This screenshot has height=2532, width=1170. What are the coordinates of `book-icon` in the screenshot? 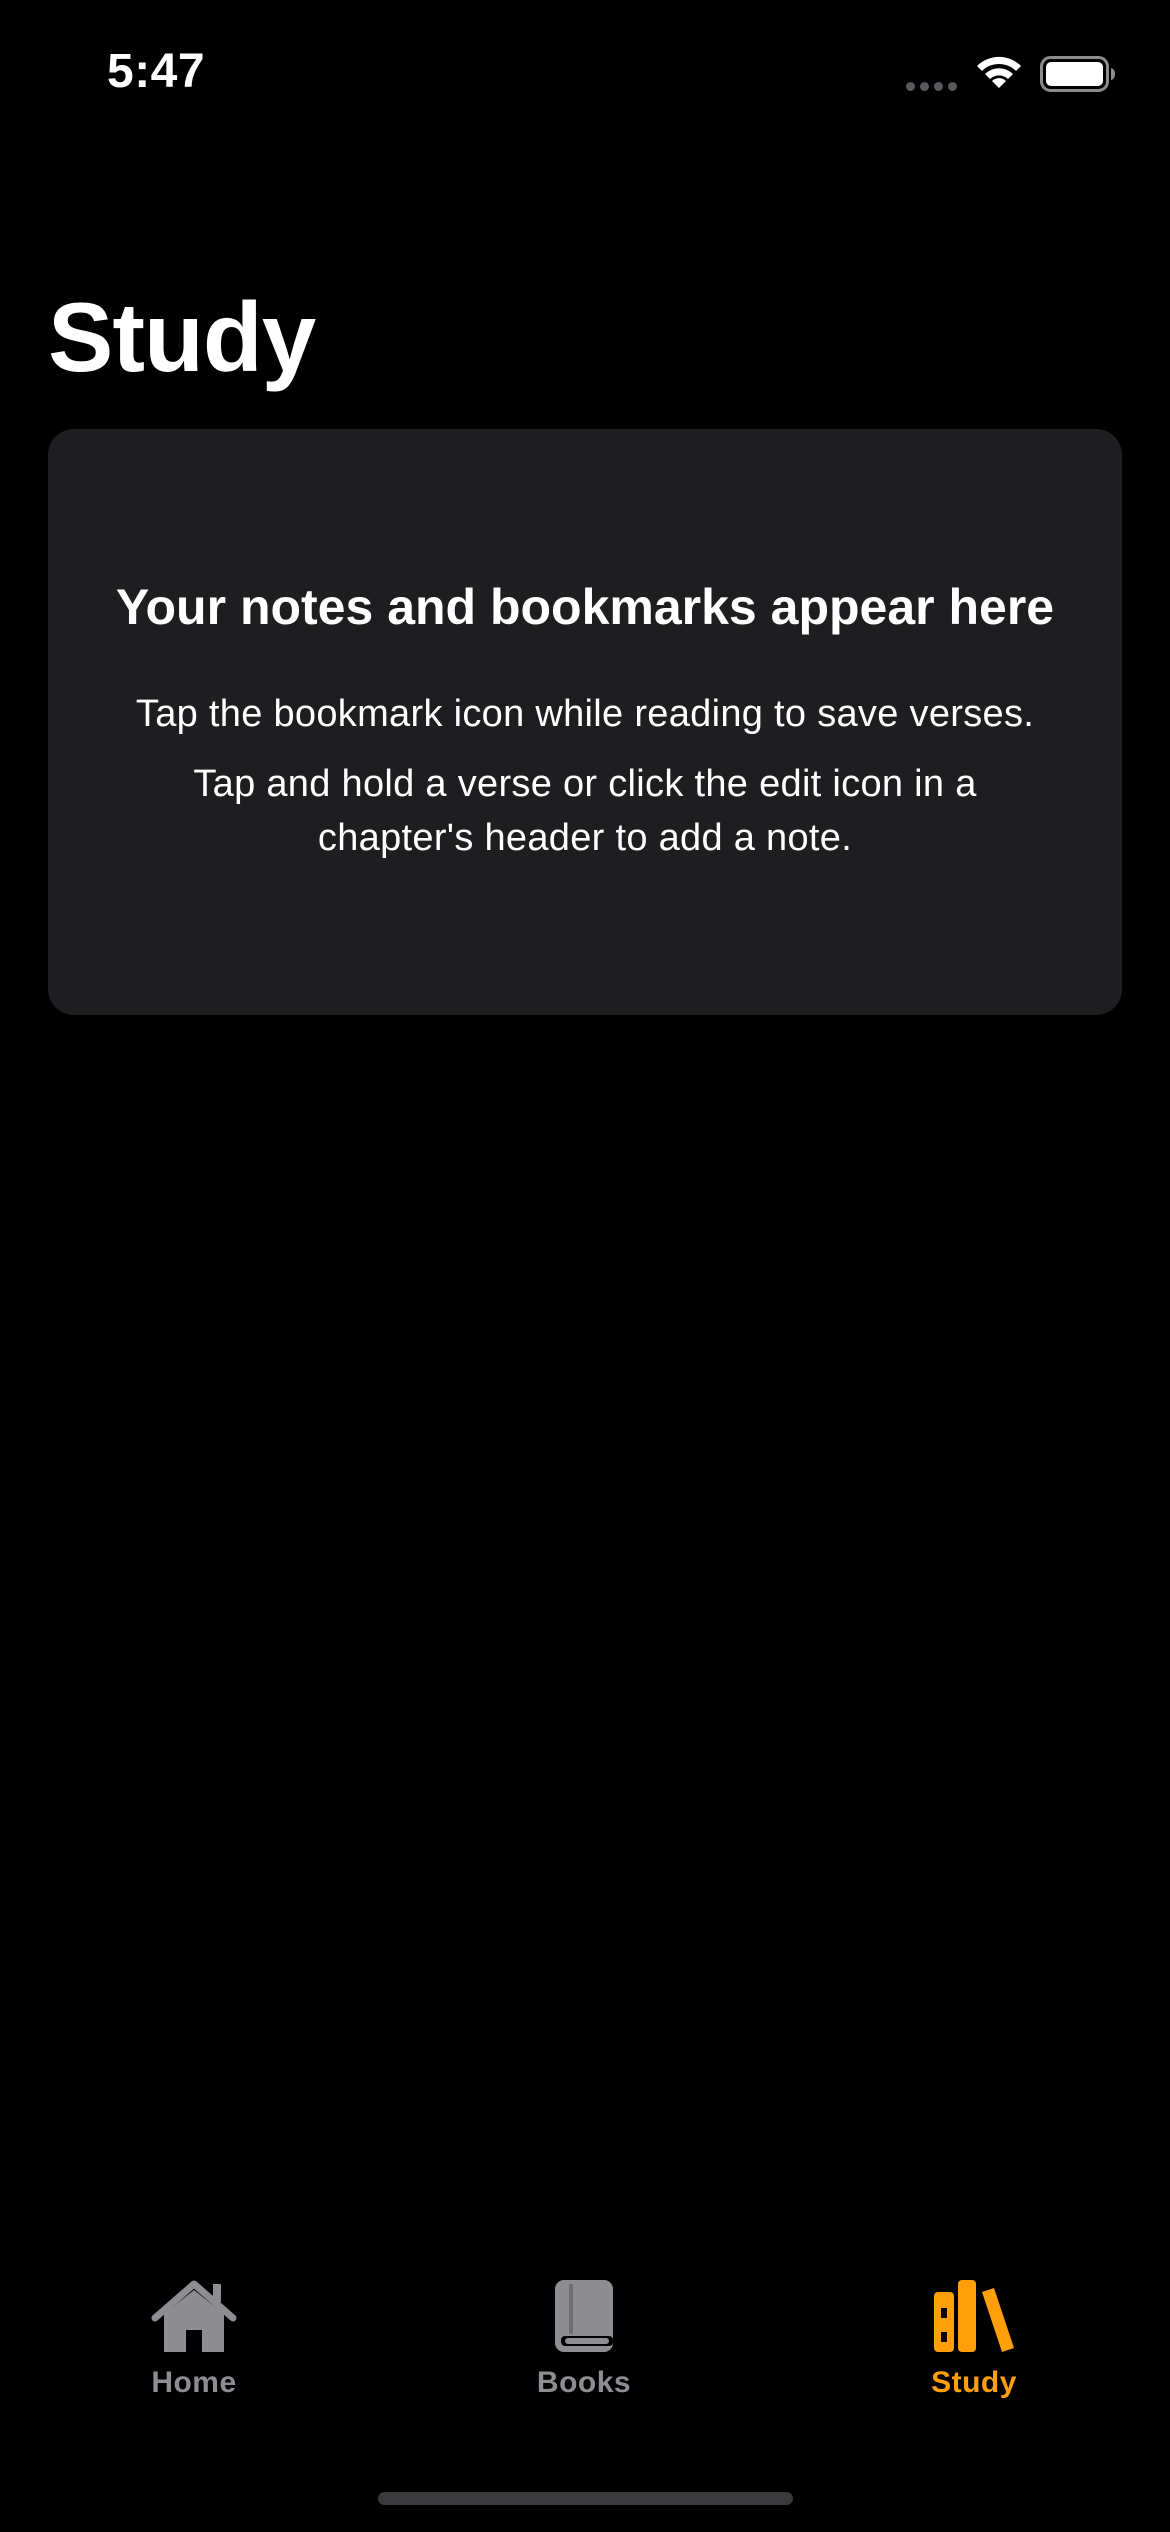 It's located at (584, 2316).